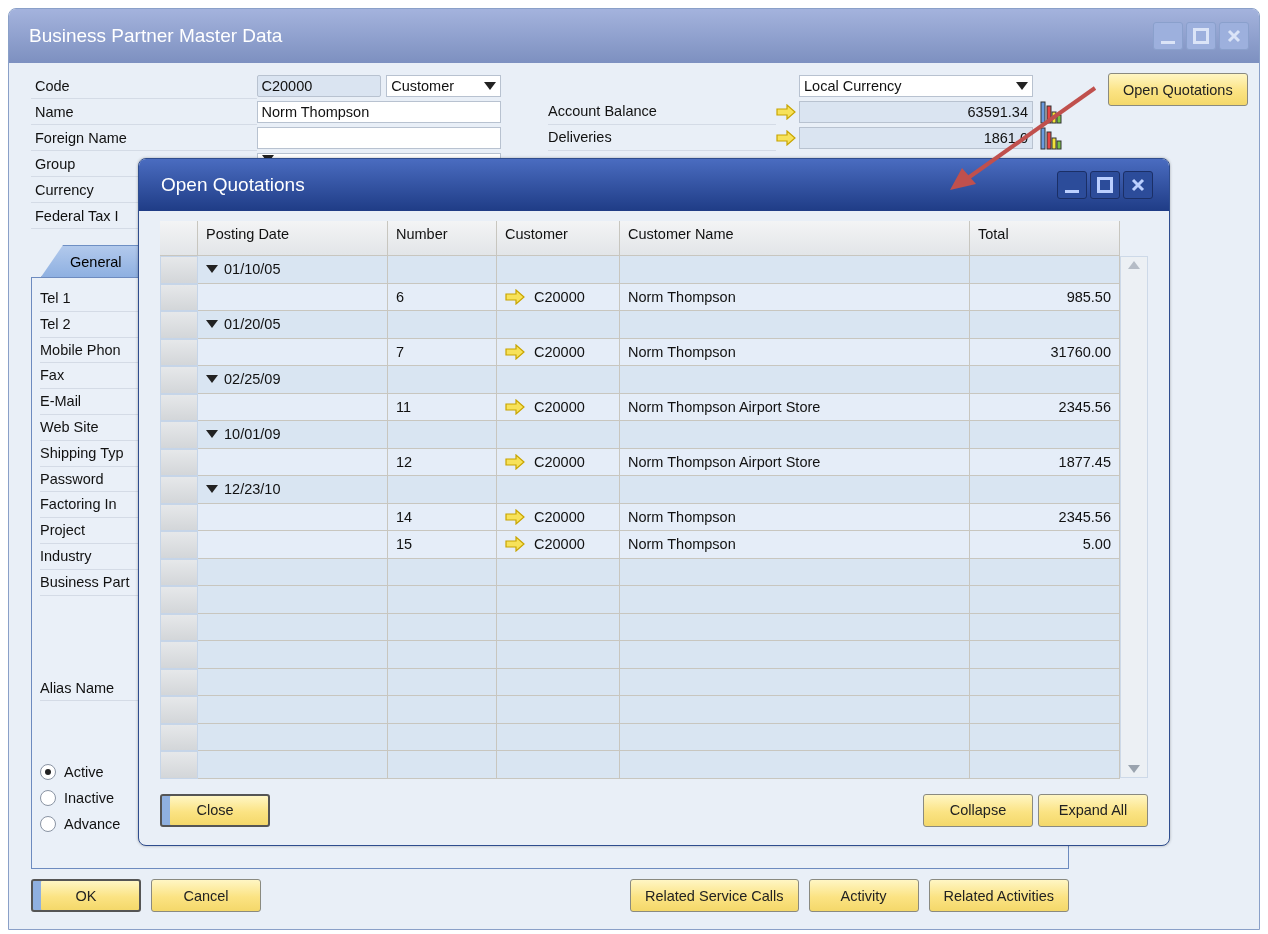 The image size is (1268, 934). I want to click on radio-label: Advance, so click(92, 824).